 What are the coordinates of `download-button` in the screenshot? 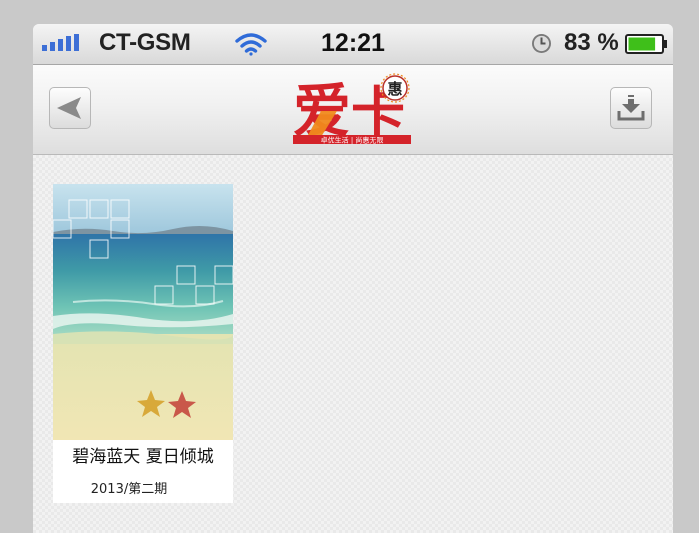 It's located at (631, 108).